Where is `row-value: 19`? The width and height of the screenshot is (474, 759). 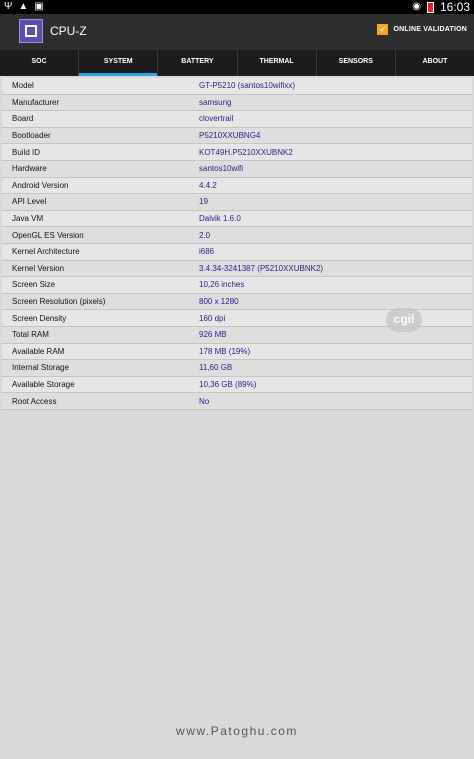 row-value: 19 is located at coordinates (203, 202).